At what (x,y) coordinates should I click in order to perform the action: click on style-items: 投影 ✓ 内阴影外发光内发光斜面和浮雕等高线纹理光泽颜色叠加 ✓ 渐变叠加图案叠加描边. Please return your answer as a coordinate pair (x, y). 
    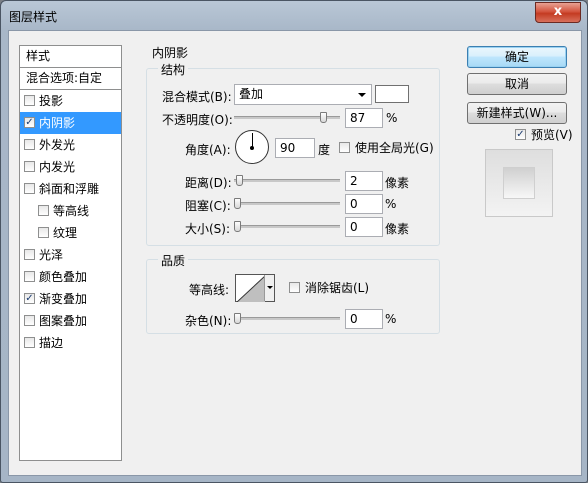
    Looking at the image, I should click on (70, 222).